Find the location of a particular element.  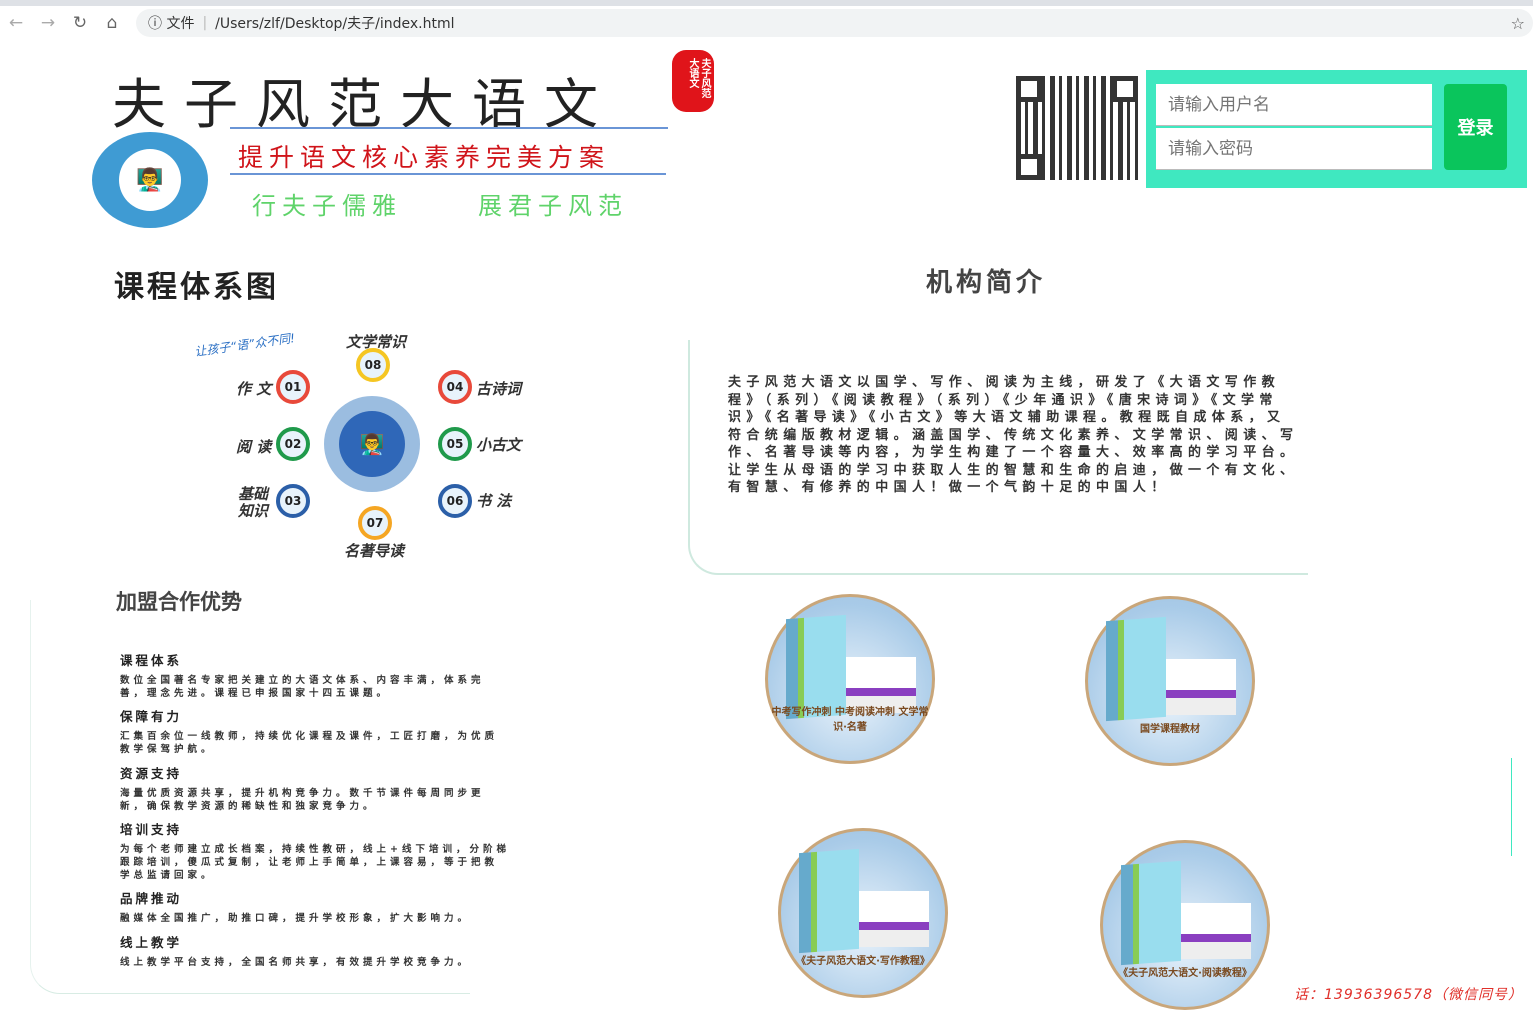

course-heading: 课程体系图 is located at coordinates (196, 287).